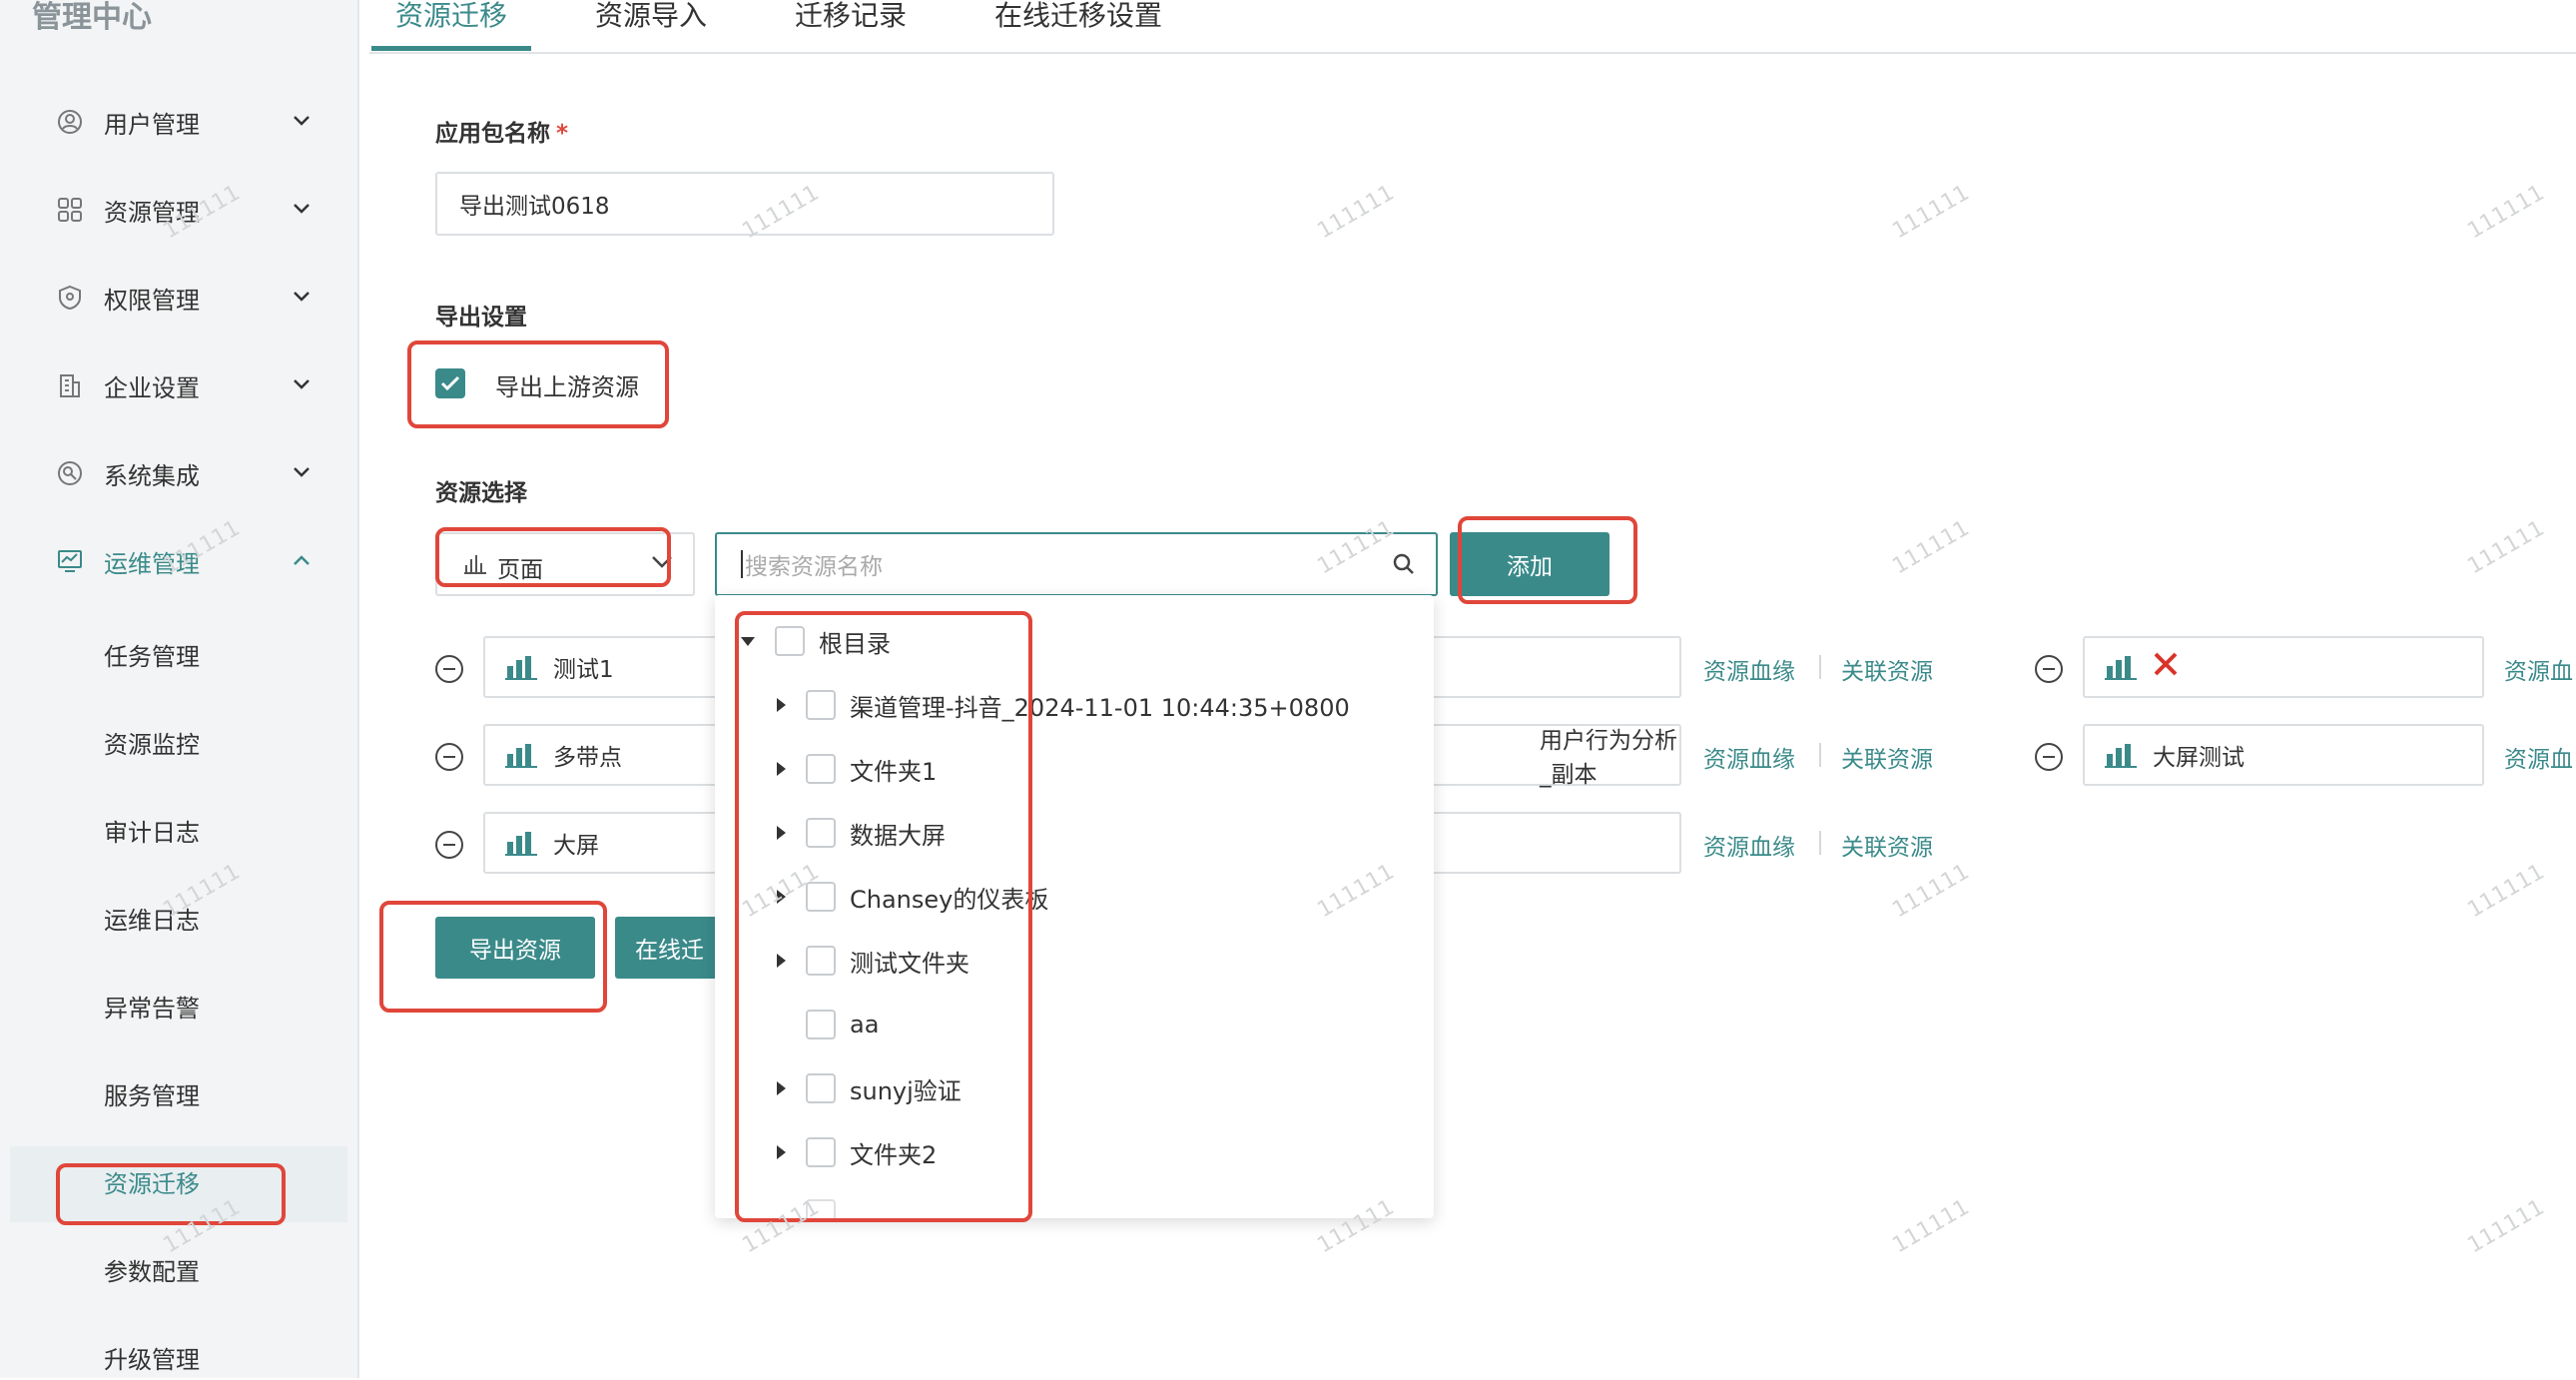 The image size is (2576, 1380). Describe the element at coordinates (70, 298) in the screenshot. I see `shield-icon` at that location.